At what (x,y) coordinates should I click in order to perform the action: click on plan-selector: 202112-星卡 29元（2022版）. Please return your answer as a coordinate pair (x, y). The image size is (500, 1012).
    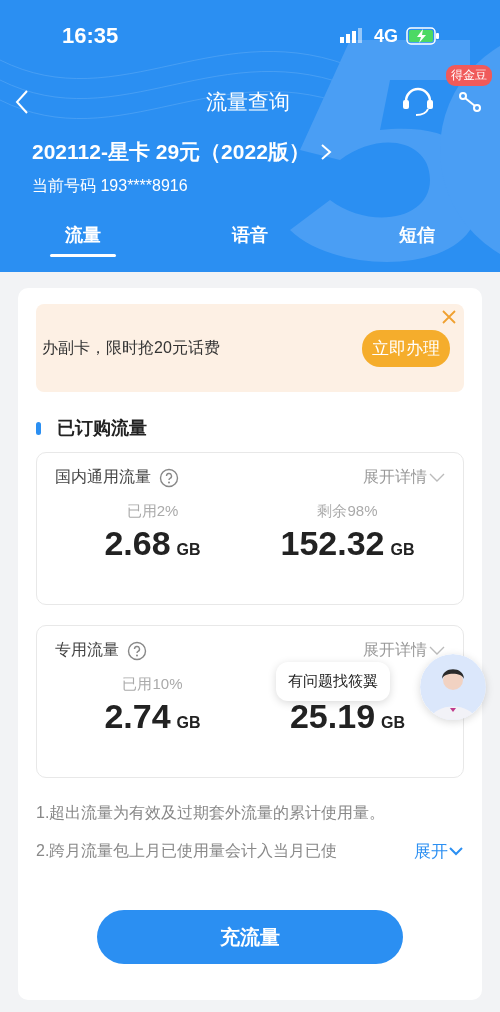
    Looking at the image, I should click on (266, 152).